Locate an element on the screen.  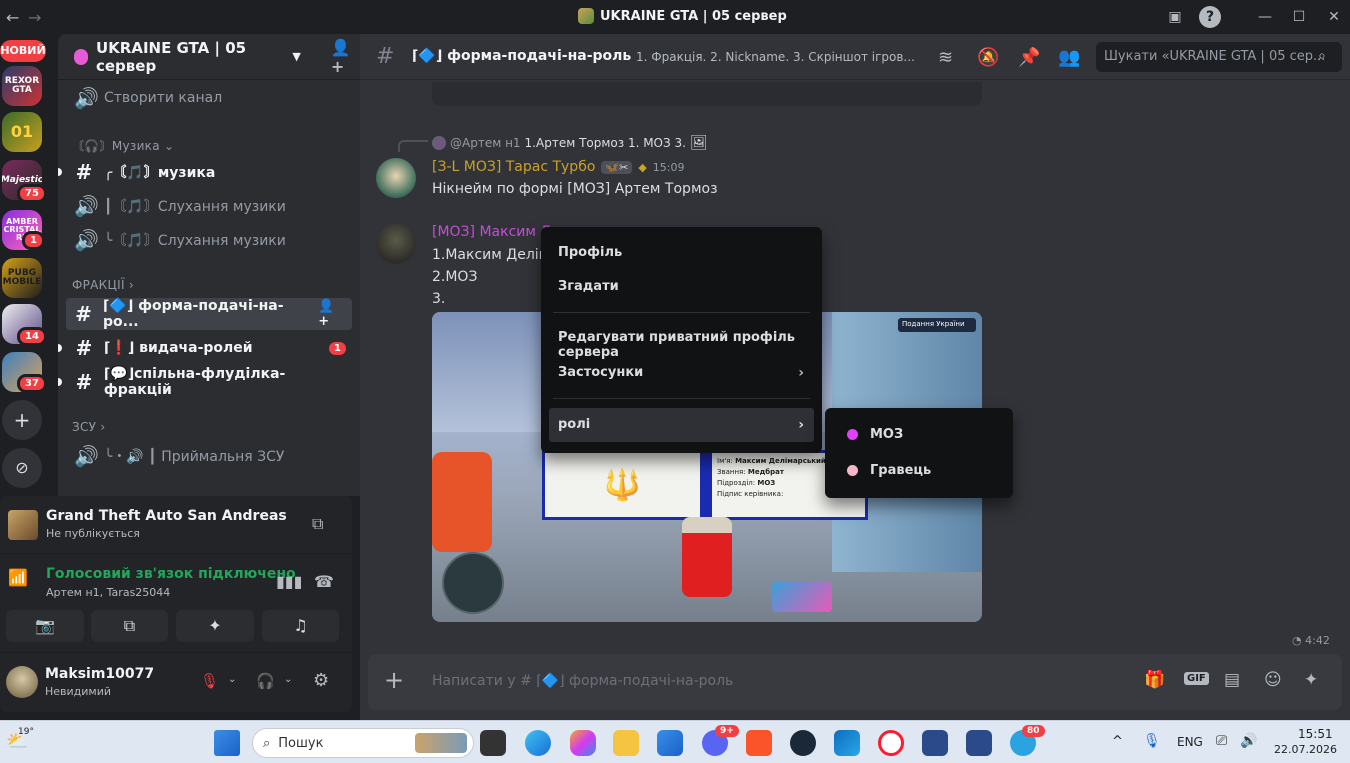
member-list-icon: 👥 is located at coordinates (1069, 57).